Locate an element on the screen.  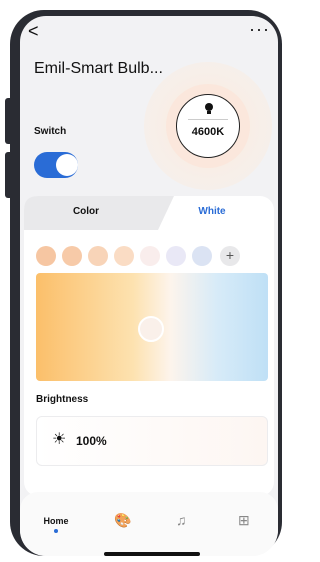
more-dots-icon: ··· is located at coordinates (259, 29).